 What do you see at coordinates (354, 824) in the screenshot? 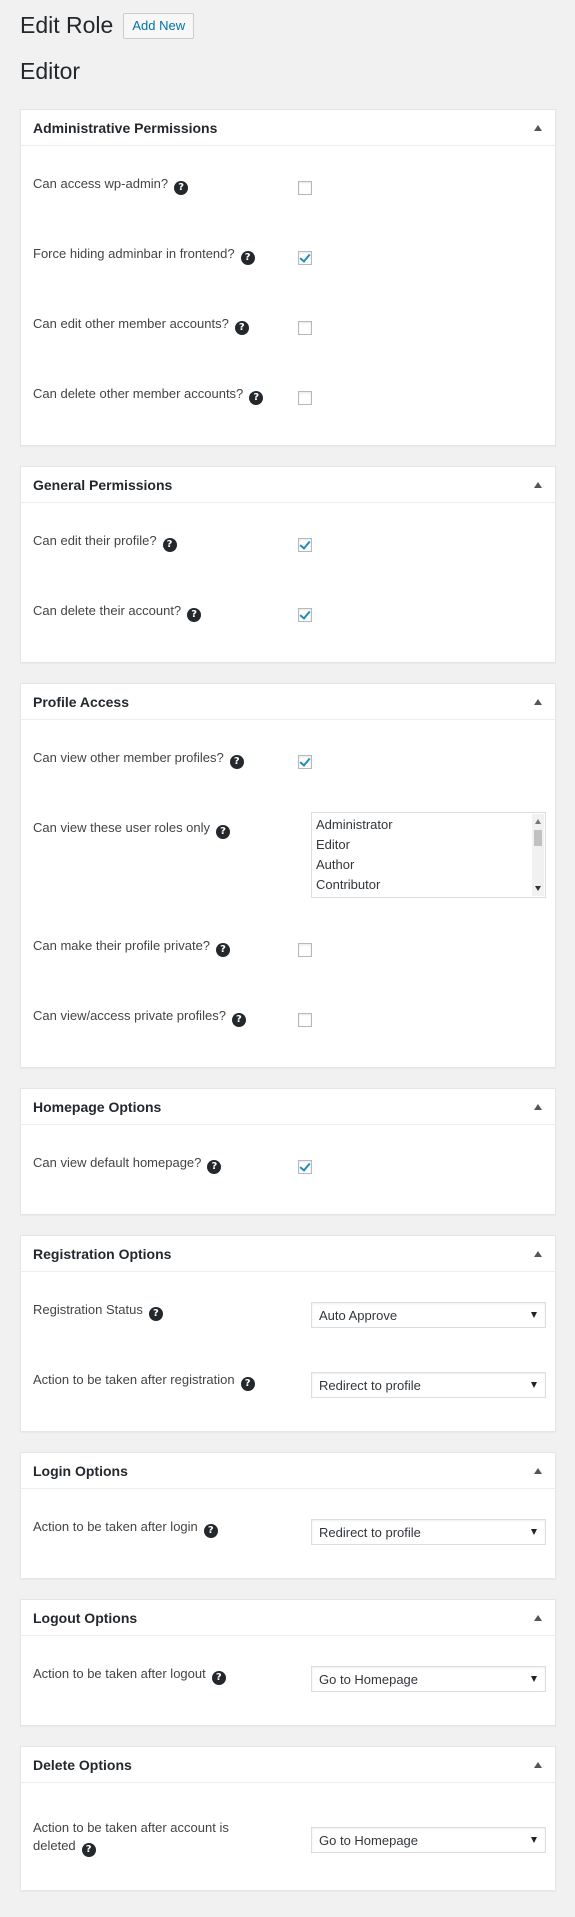
I see `role-option: Administrator` at bounding box center [354, 824].